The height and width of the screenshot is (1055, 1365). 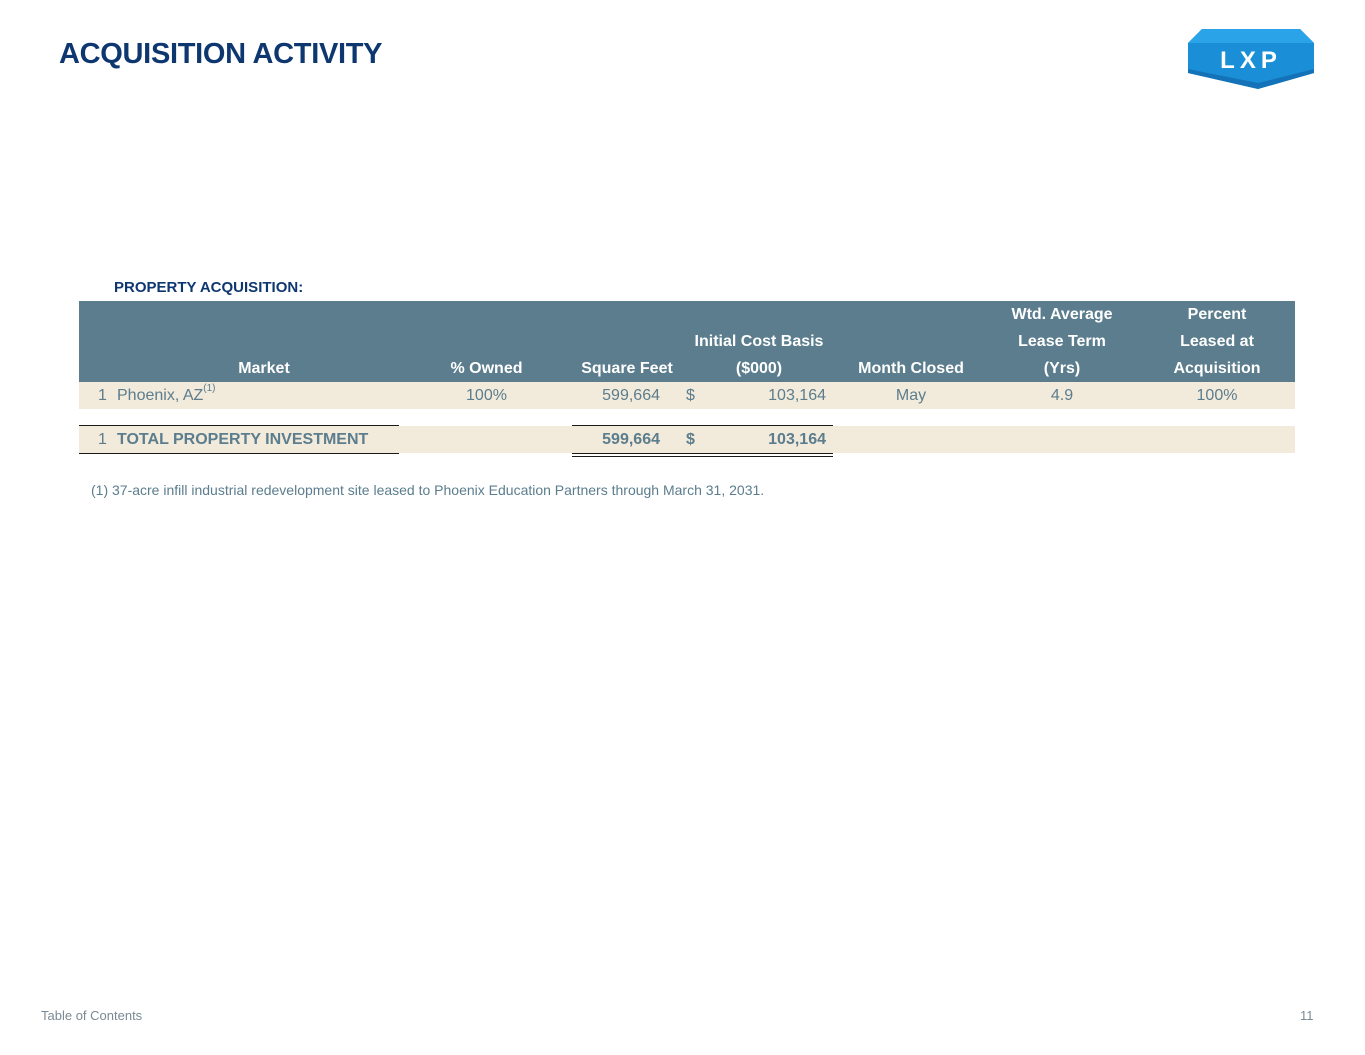 I want to click on row-sqft: 599,664, so click(x=631, y=395).